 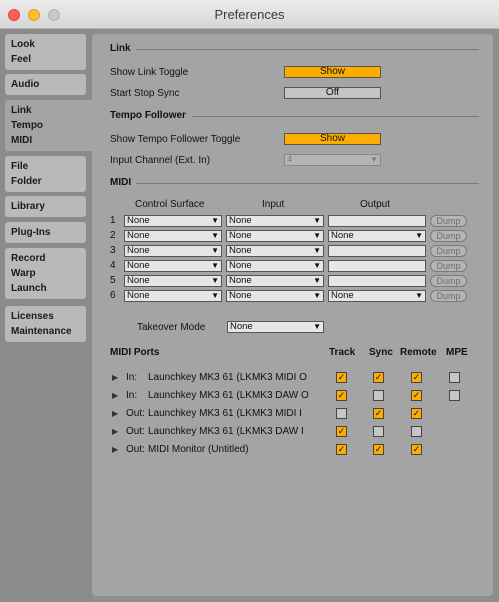 What do you see at coordinates (341, 413) in the screenshot?
I see `port-track-checkbox` at bounding box center [341, 413].